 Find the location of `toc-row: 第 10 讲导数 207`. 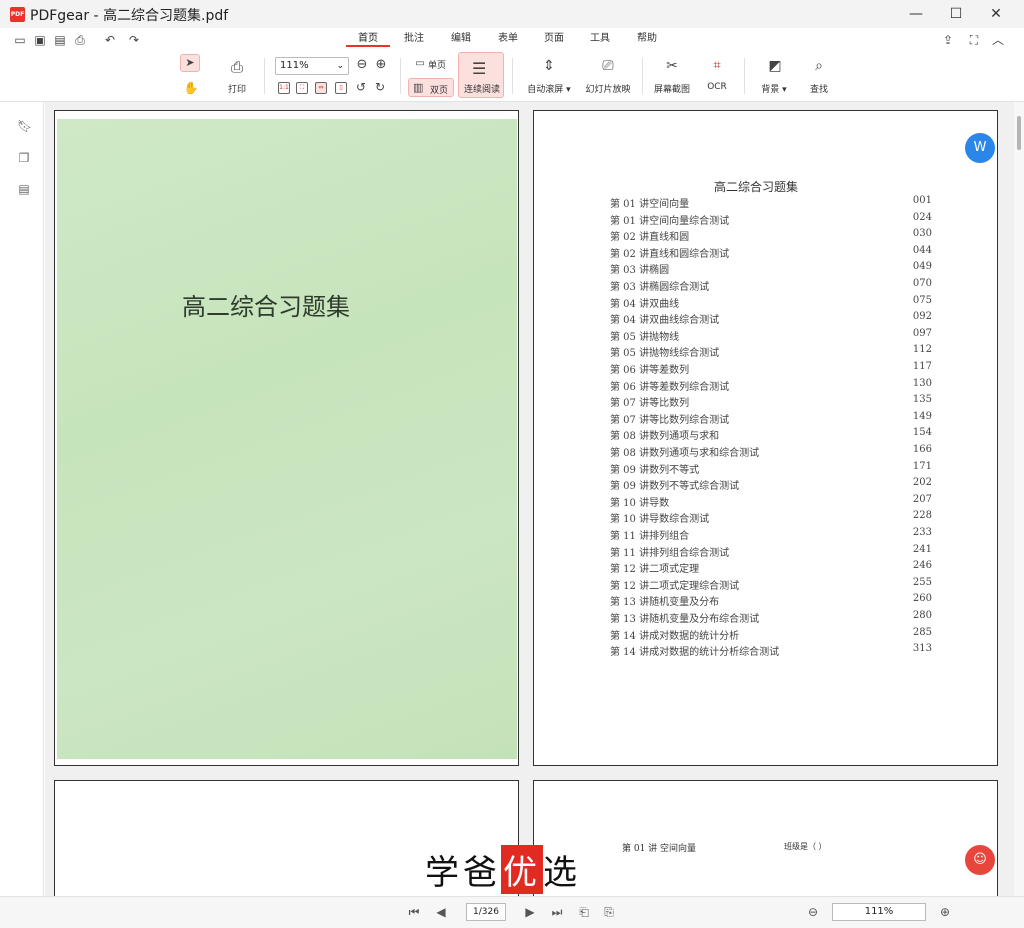

toc-row: 第 10 讲导数 207 is located at coordinates (771, 501).